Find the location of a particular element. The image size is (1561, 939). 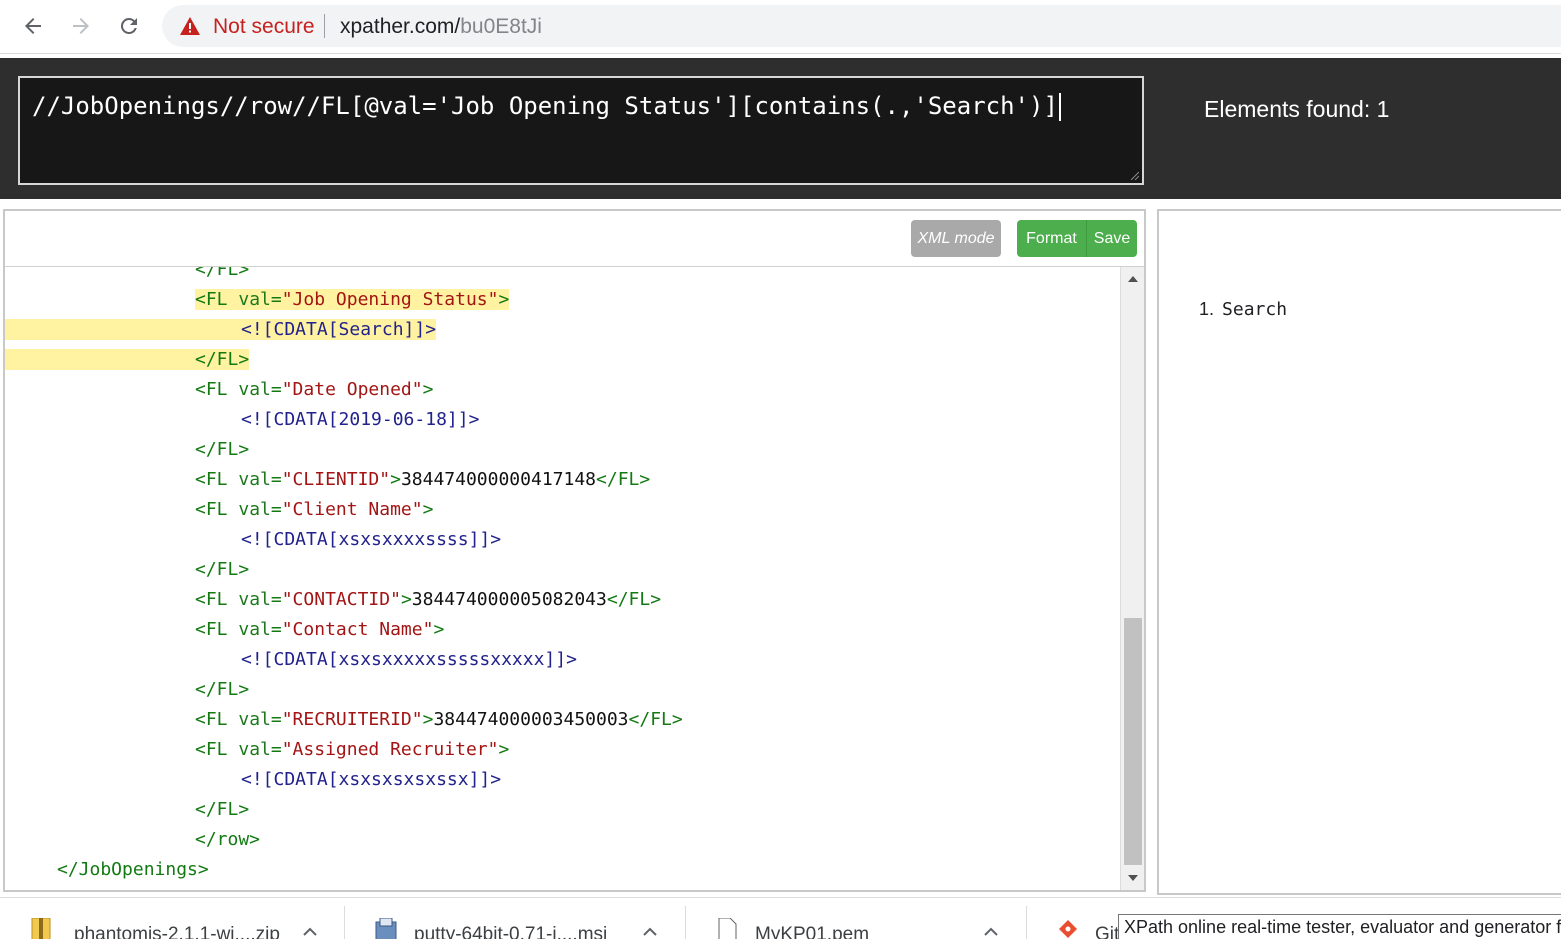

format-button: Format is located at coordinates (1052, 238).